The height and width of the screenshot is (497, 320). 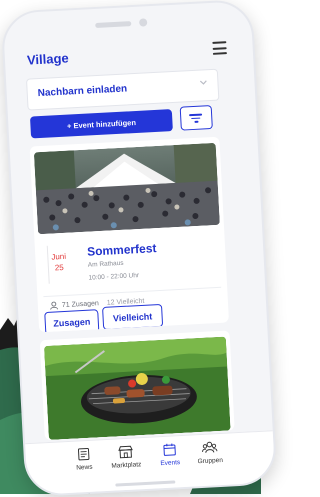 I want to click on phone-speaker, so click(x=113, y=24).